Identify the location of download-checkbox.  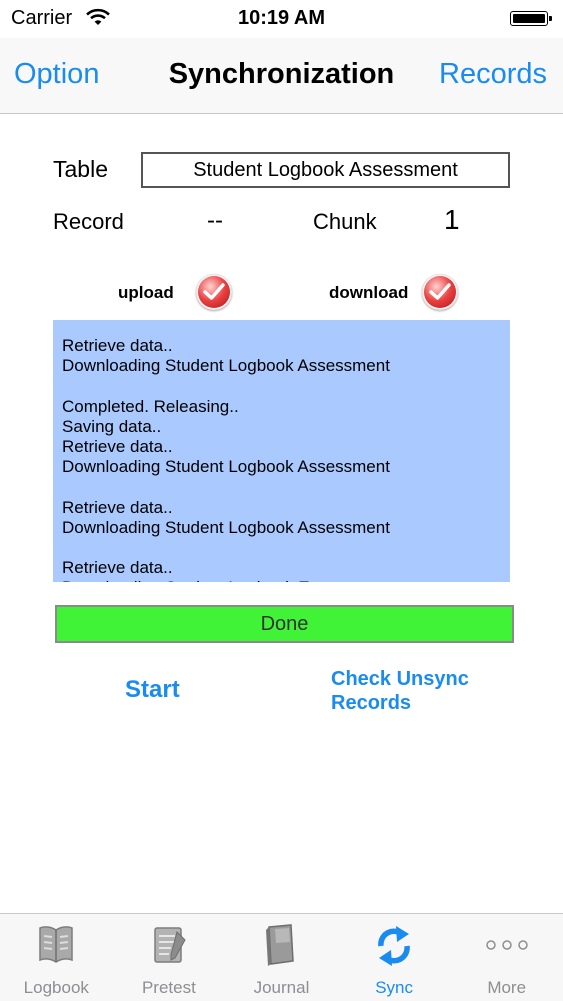
(440, 292).